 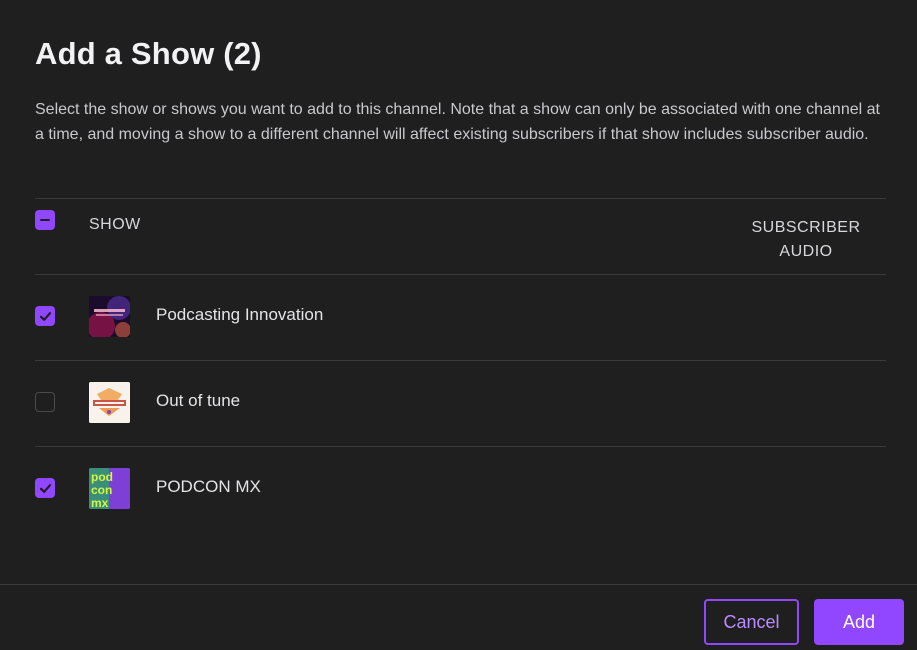 I want to click on indeterminate-dash-icon, so click(x=45, y=220).